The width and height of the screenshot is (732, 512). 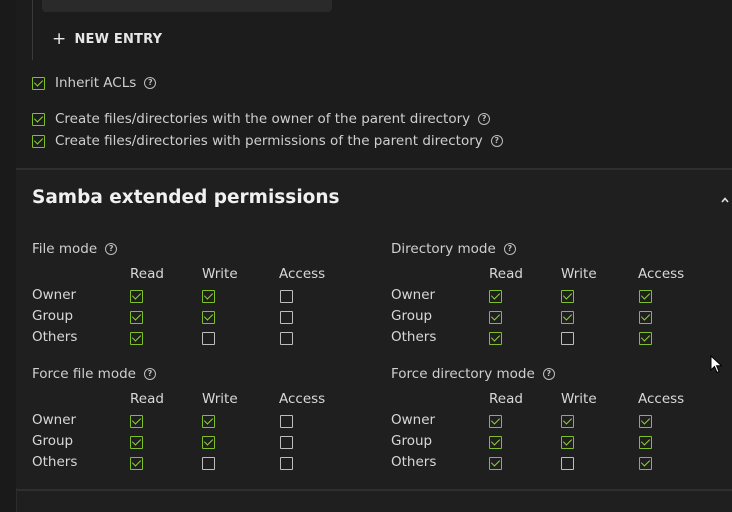 I want to click on mode-title: File mode?, so click(x=75, y=249).